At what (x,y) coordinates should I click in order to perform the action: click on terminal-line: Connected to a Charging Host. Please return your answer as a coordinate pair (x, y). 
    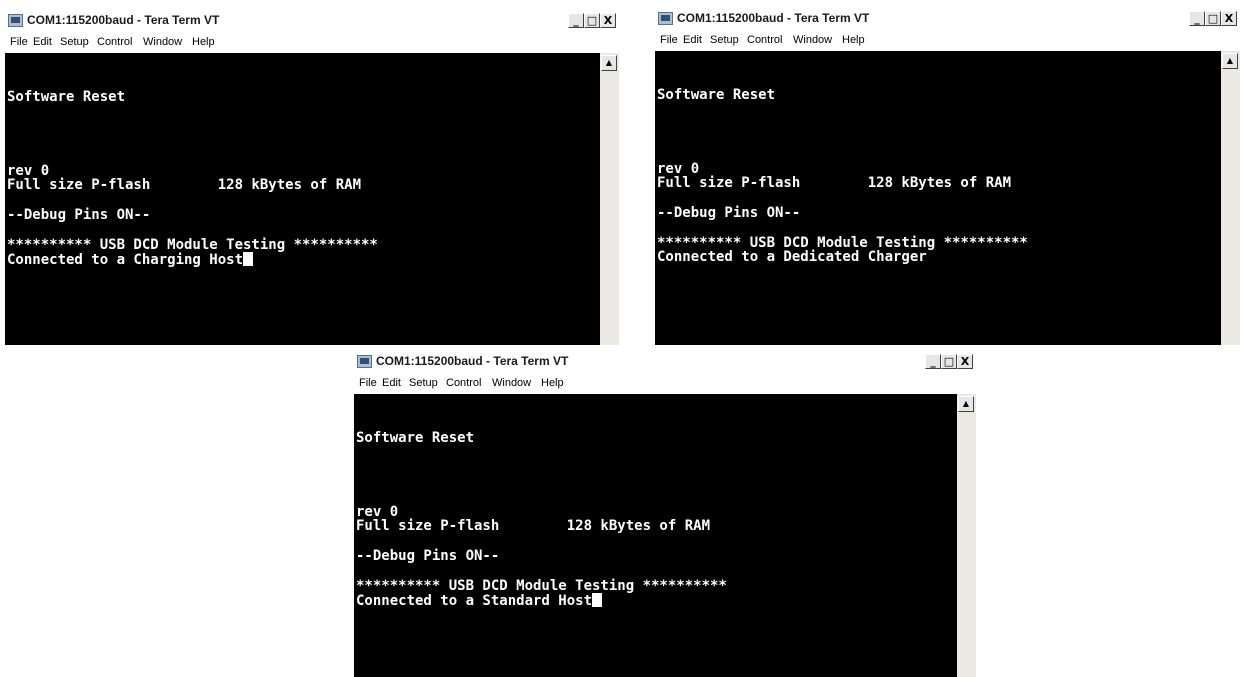
    Looking at the image, I should click on (125, 260).